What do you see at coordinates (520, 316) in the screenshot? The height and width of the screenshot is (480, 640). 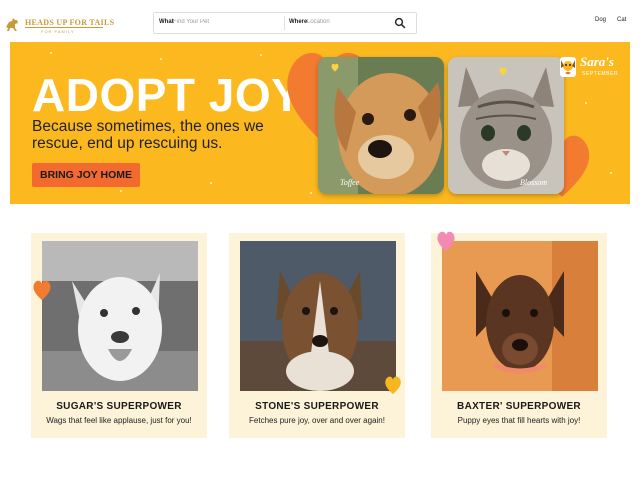 I see `baxter-photo` at bounding box center [520, 316].